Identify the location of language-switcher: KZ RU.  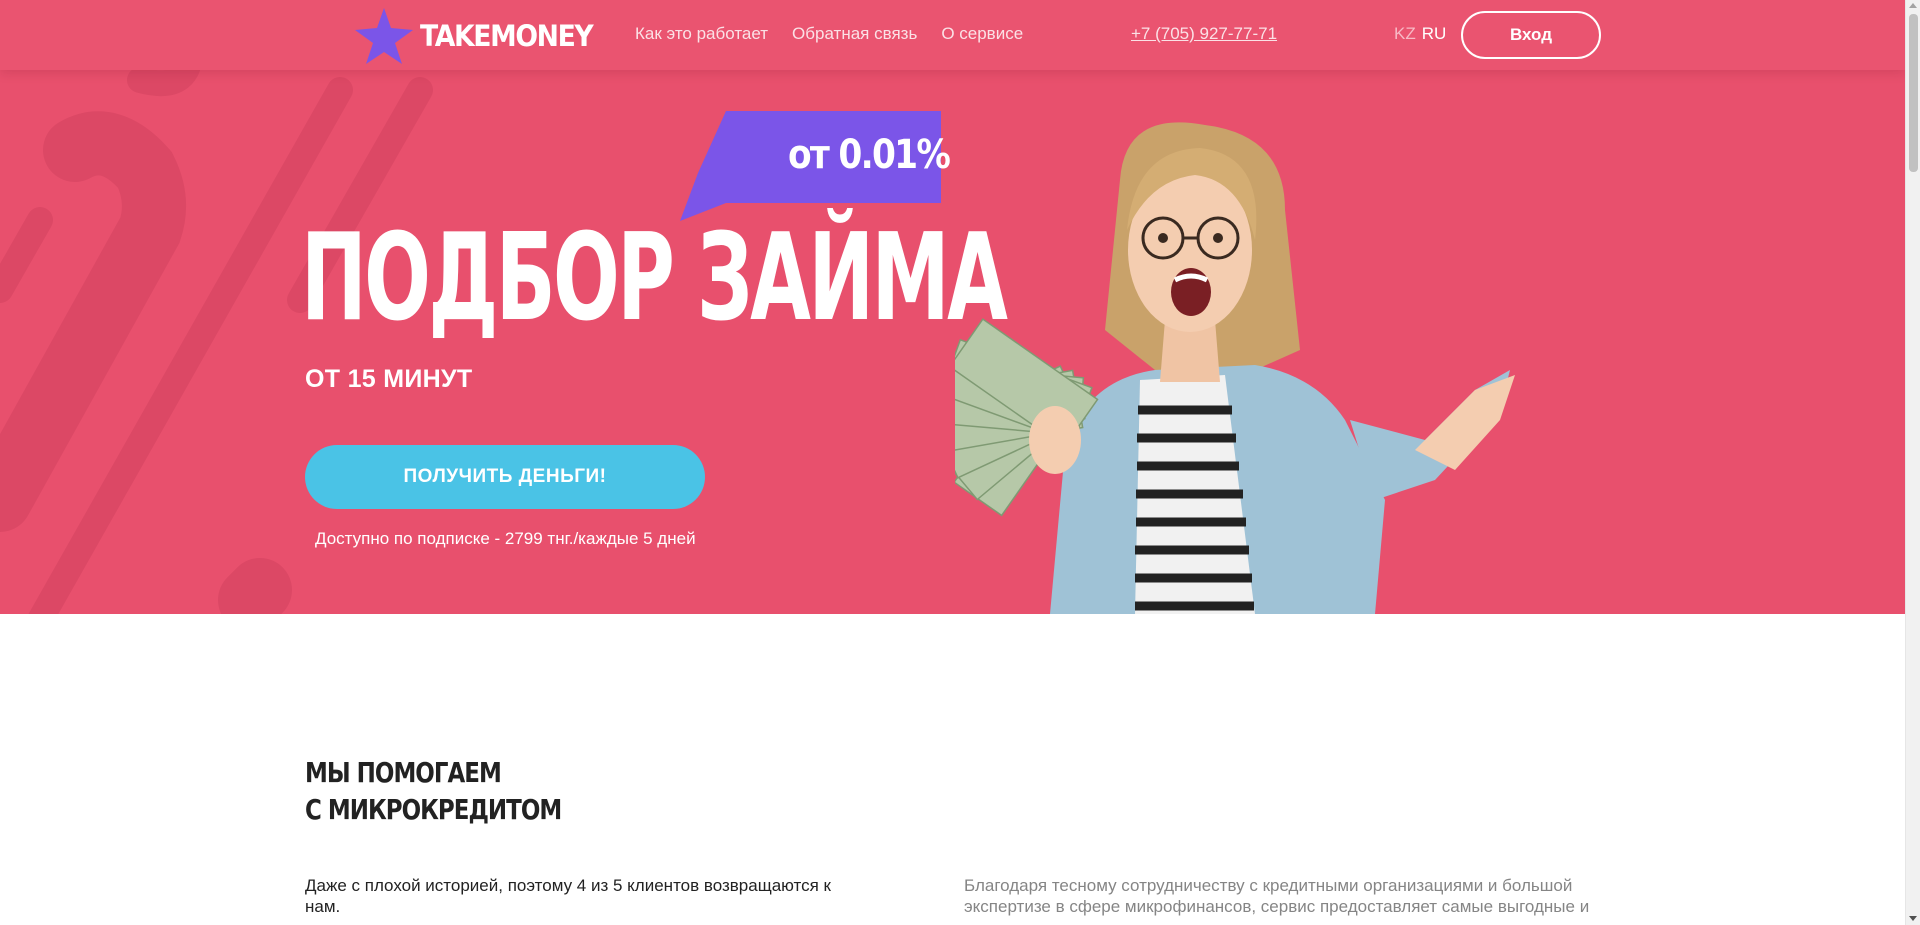
(1420, 34).